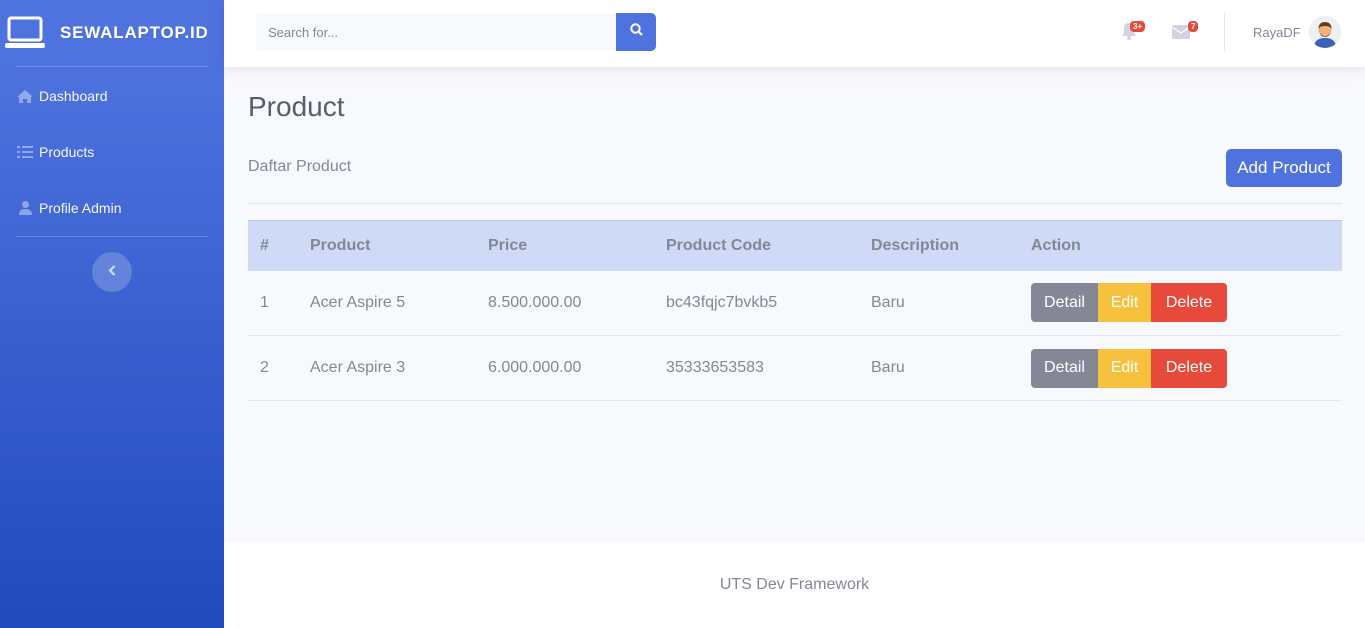 The height and width of the screenshot is (628, 1365). I want to click on messages-badge: 7, so click(1193, 26).